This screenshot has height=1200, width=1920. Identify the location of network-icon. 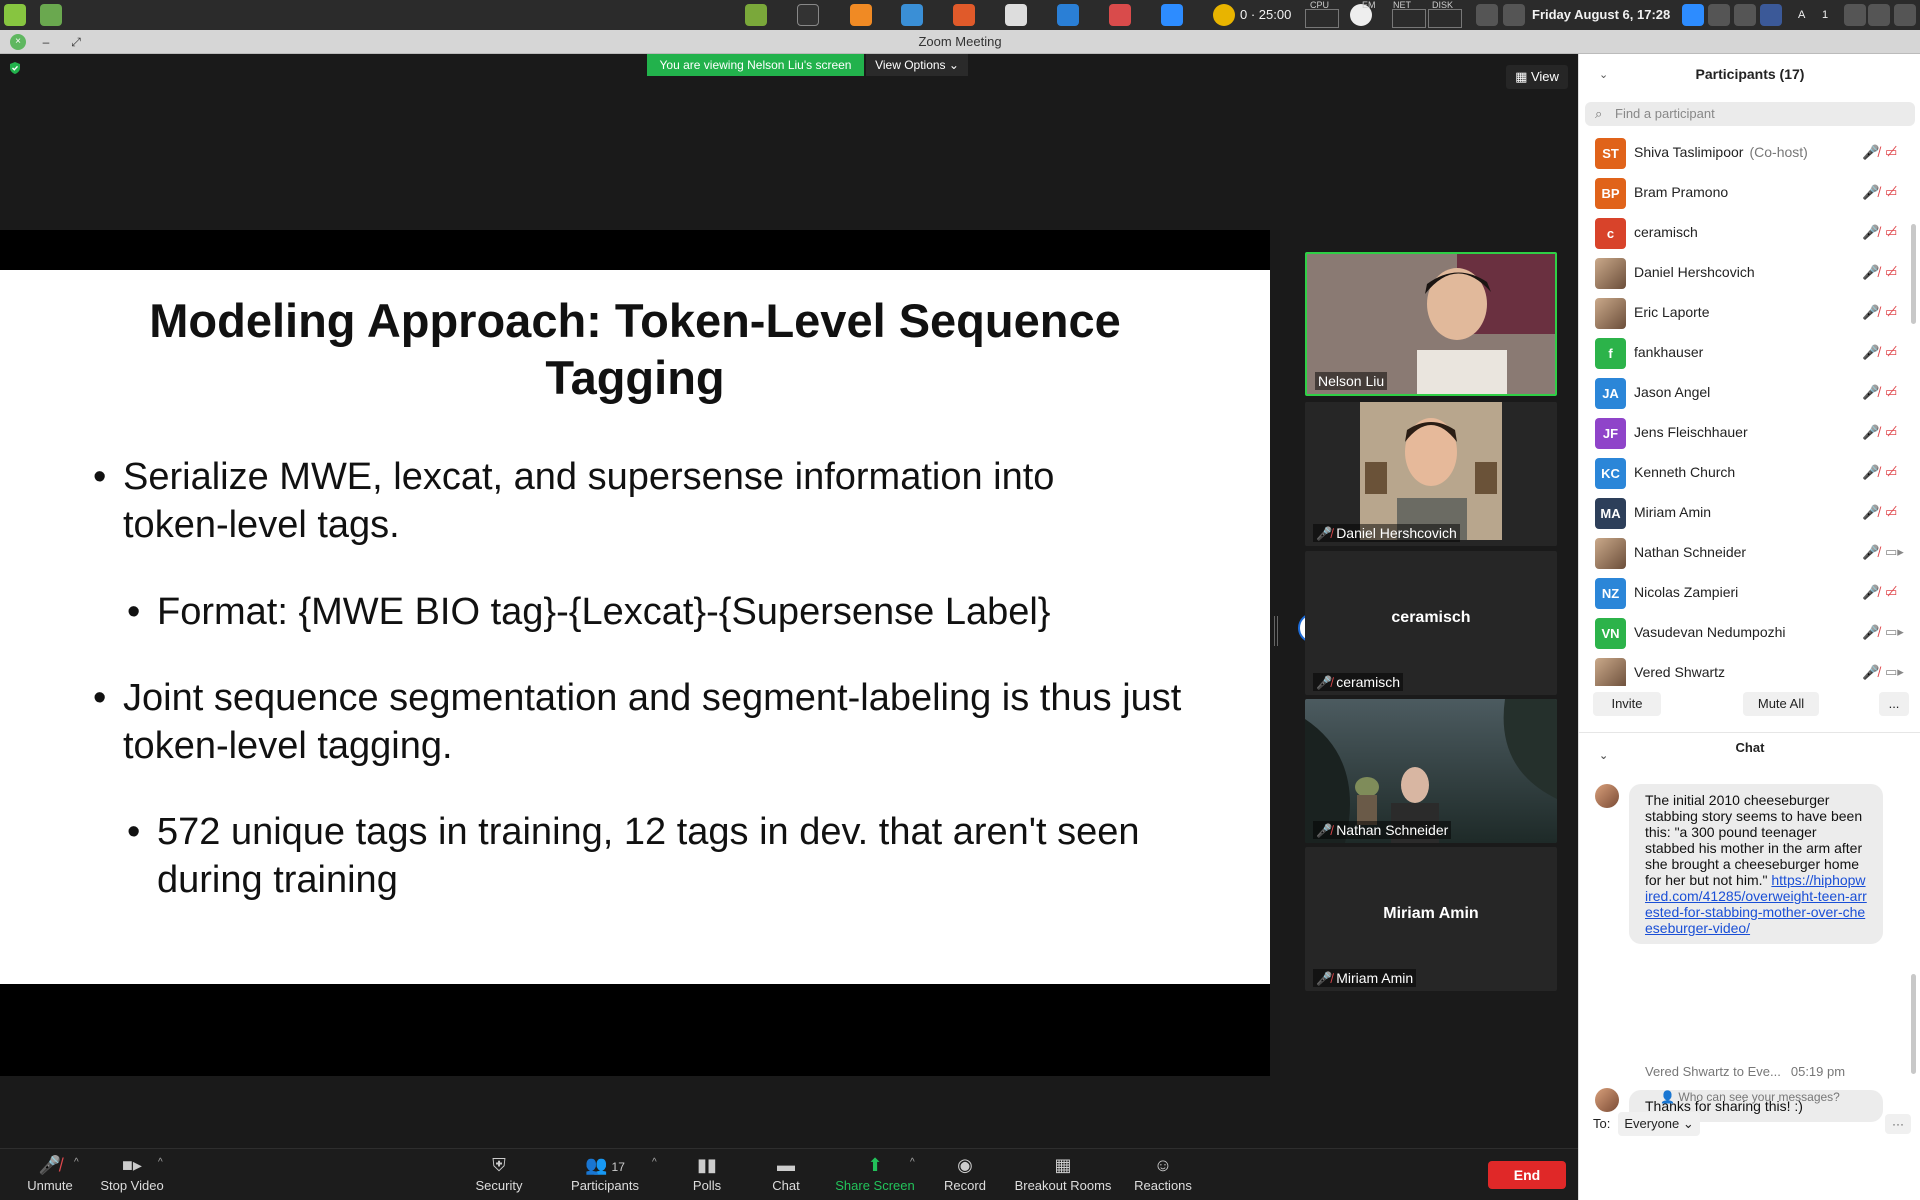
(1855, 15).